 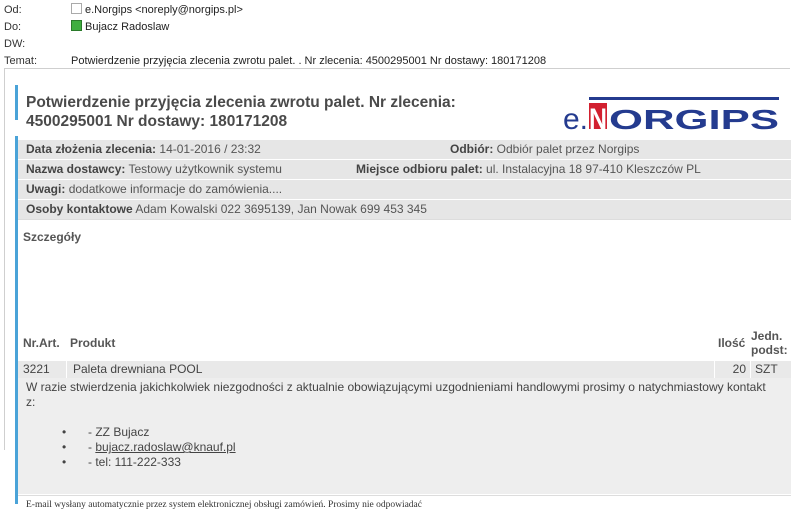 What do you see at coordinates (93, 343) in the screenshot?
I see `col-product-header: Produkt` at bounding box center [93, 343].